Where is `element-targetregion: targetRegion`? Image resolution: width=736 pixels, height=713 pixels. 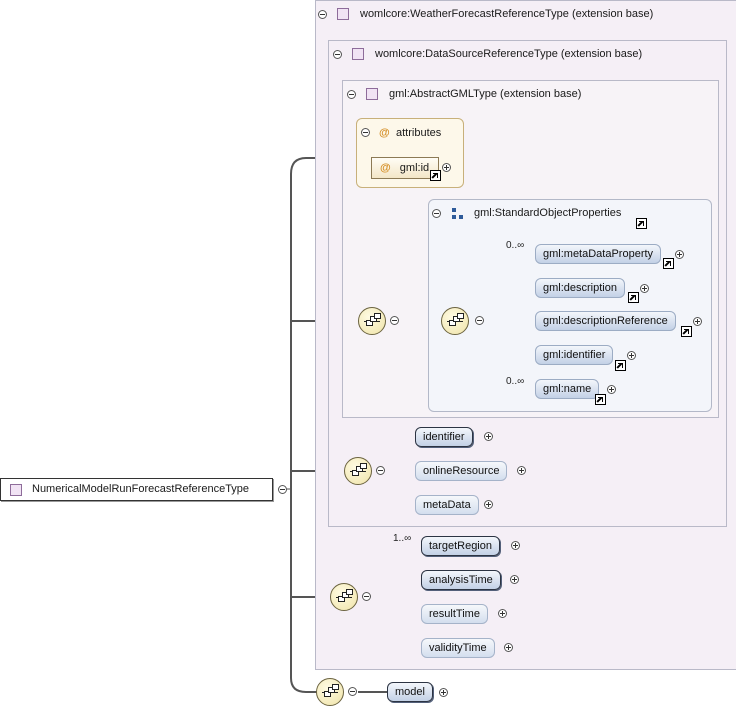
element-targetregion: targetRegion is located at coordinates (460, 546).